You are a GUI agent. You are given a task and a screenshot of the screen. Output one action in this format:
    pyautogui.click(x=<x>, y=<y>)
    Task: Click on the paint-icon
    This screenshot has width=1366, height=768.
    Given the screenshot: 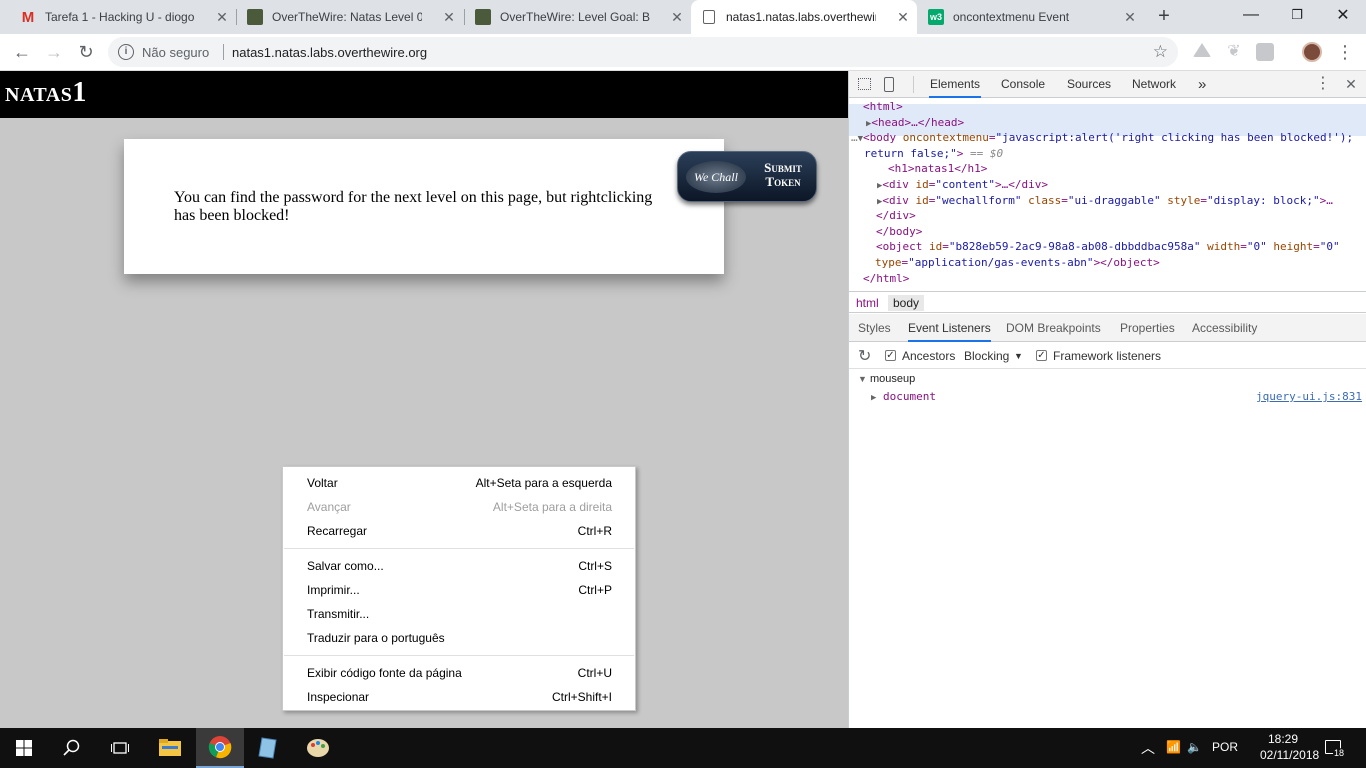 What is the action you would take?
    pyautogui.click(x=318, y=748)
    